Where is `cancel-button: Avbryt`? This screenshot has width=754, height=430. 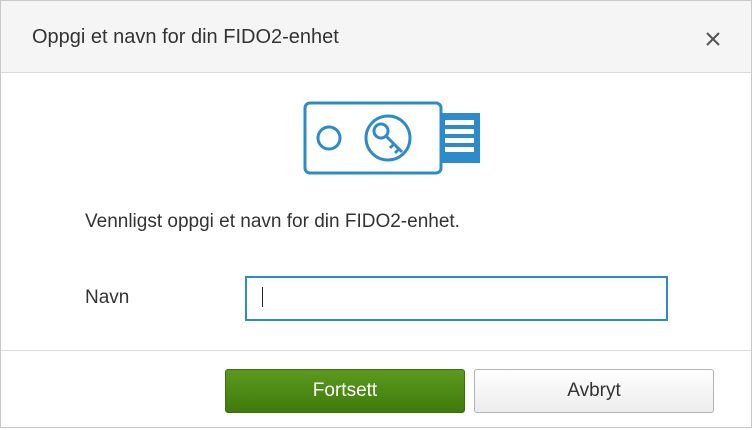 cancel-button: Avbryt is located at coordinates (594, 391).